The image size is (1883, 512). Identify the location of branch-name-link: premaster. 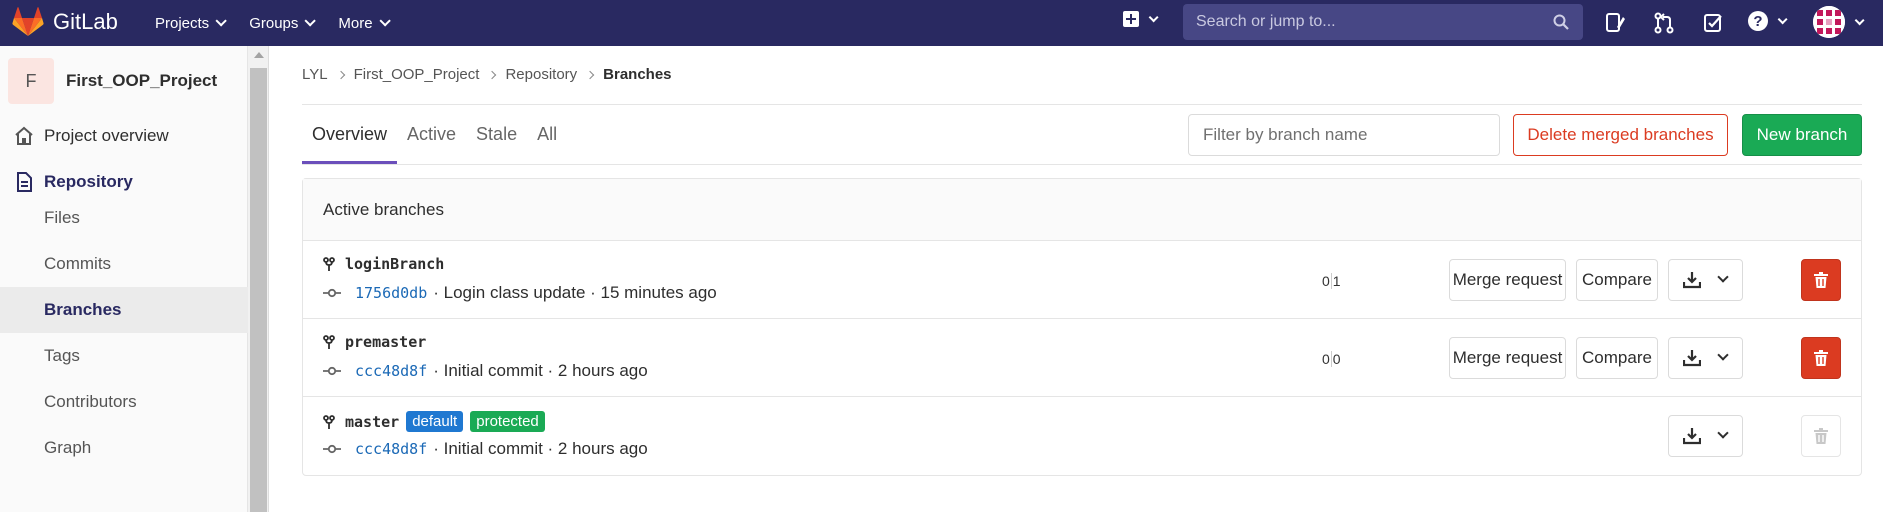
(385, 342).